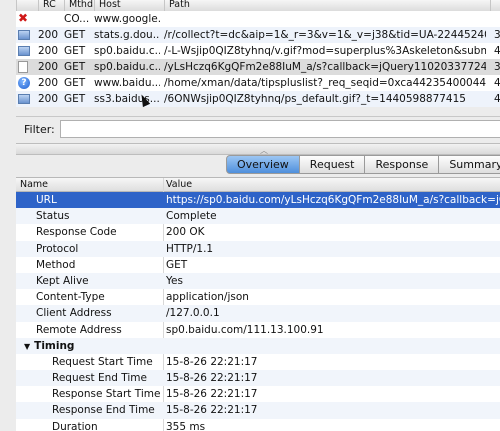 This screenshot has width=500, height=431. Describe the element at coordinates (185, 232) in the screenshot. I see `row-value: 200 OK` at that location.